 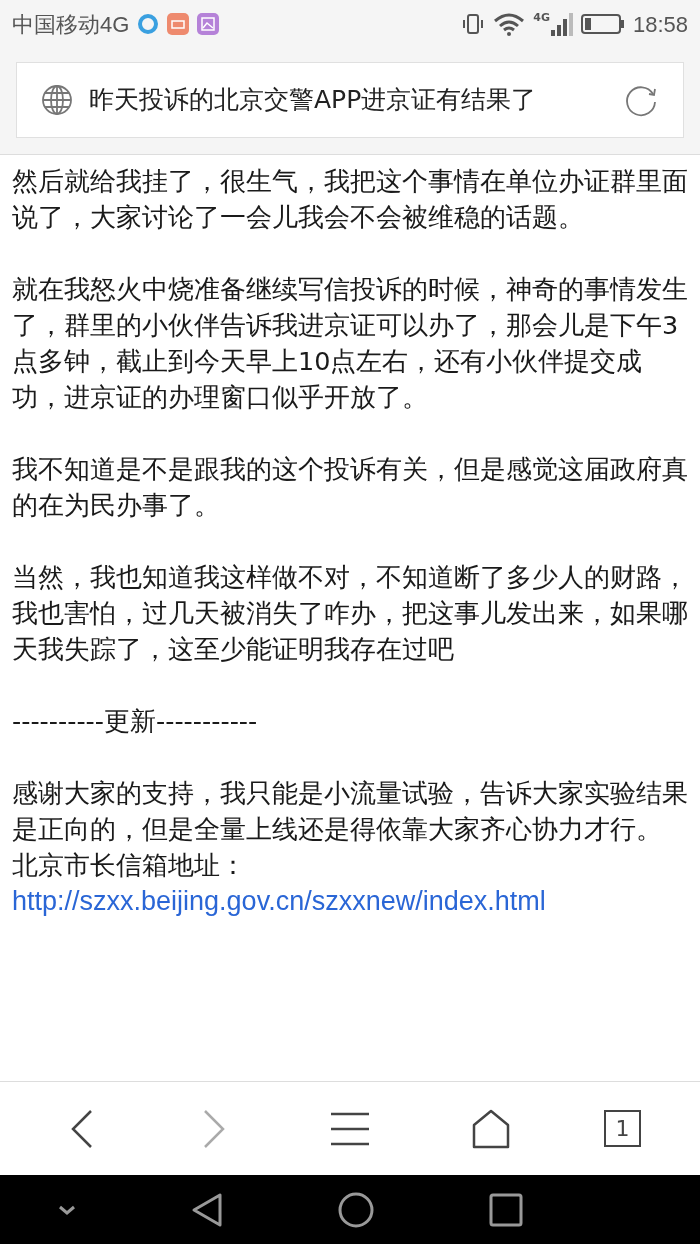 What do you see at coordinates (350, 1128) in the screenshot?
I see `menu-icon` at bounding box center [350, 1128].